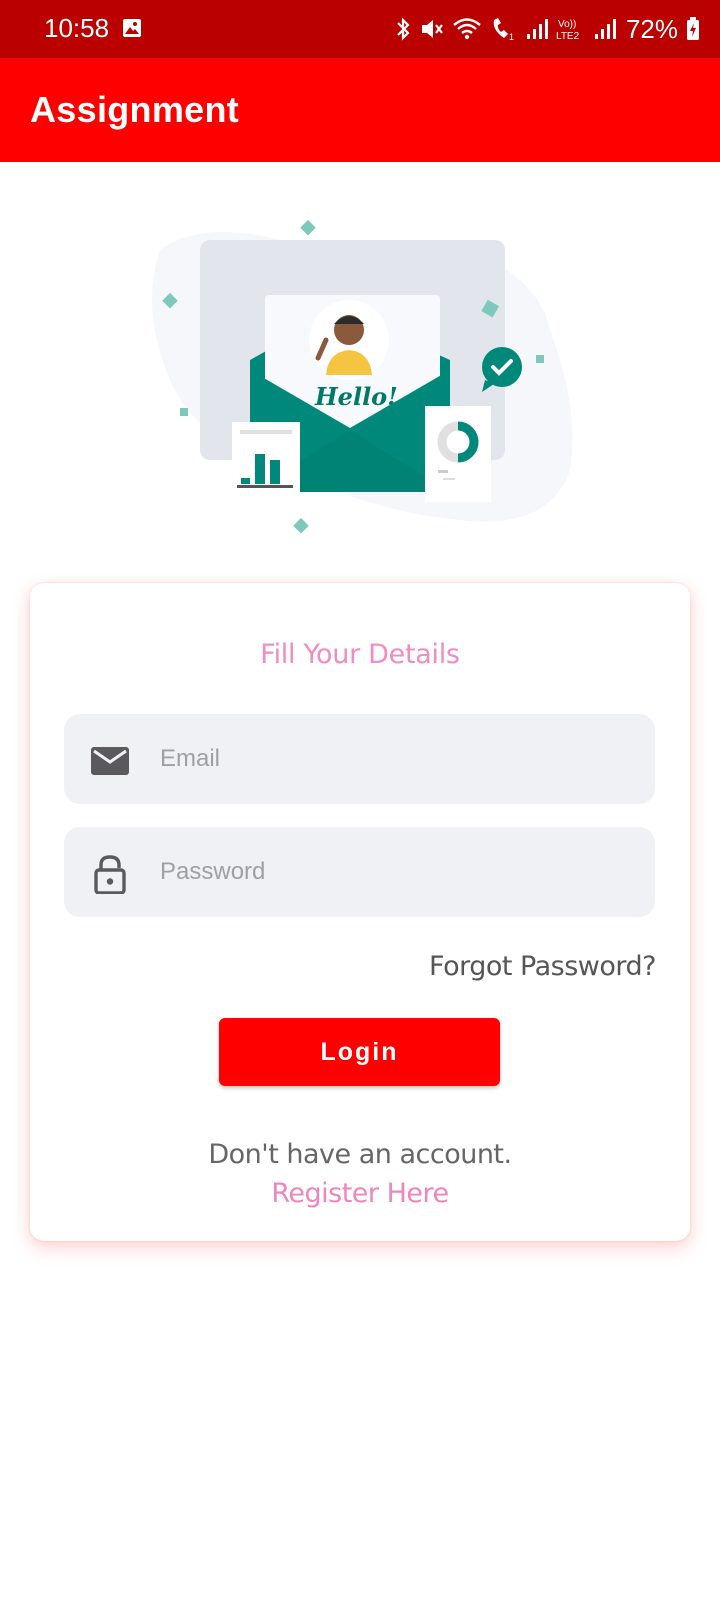 Image resolution: width=720 pixels, height=1600 pixels. Describe the element at coordinates (77, 28) in the screenshot. I see `status-time: 10:58` at that location.